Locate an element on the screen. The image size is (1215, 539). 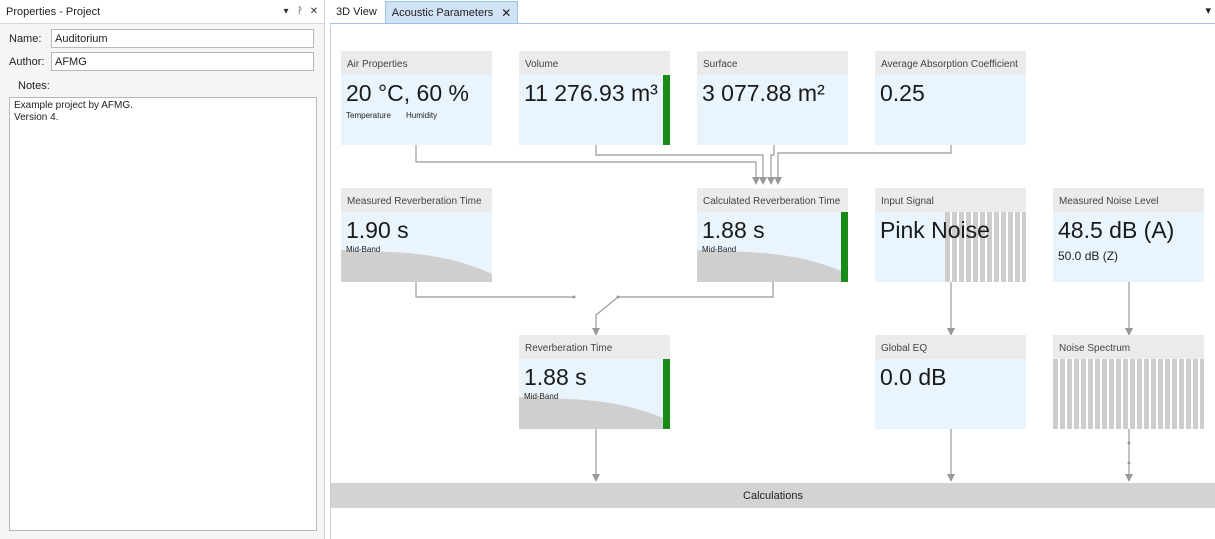
absorption-block: Average Absorption Coefficient 0.25 is located at coordinates (950, 98).